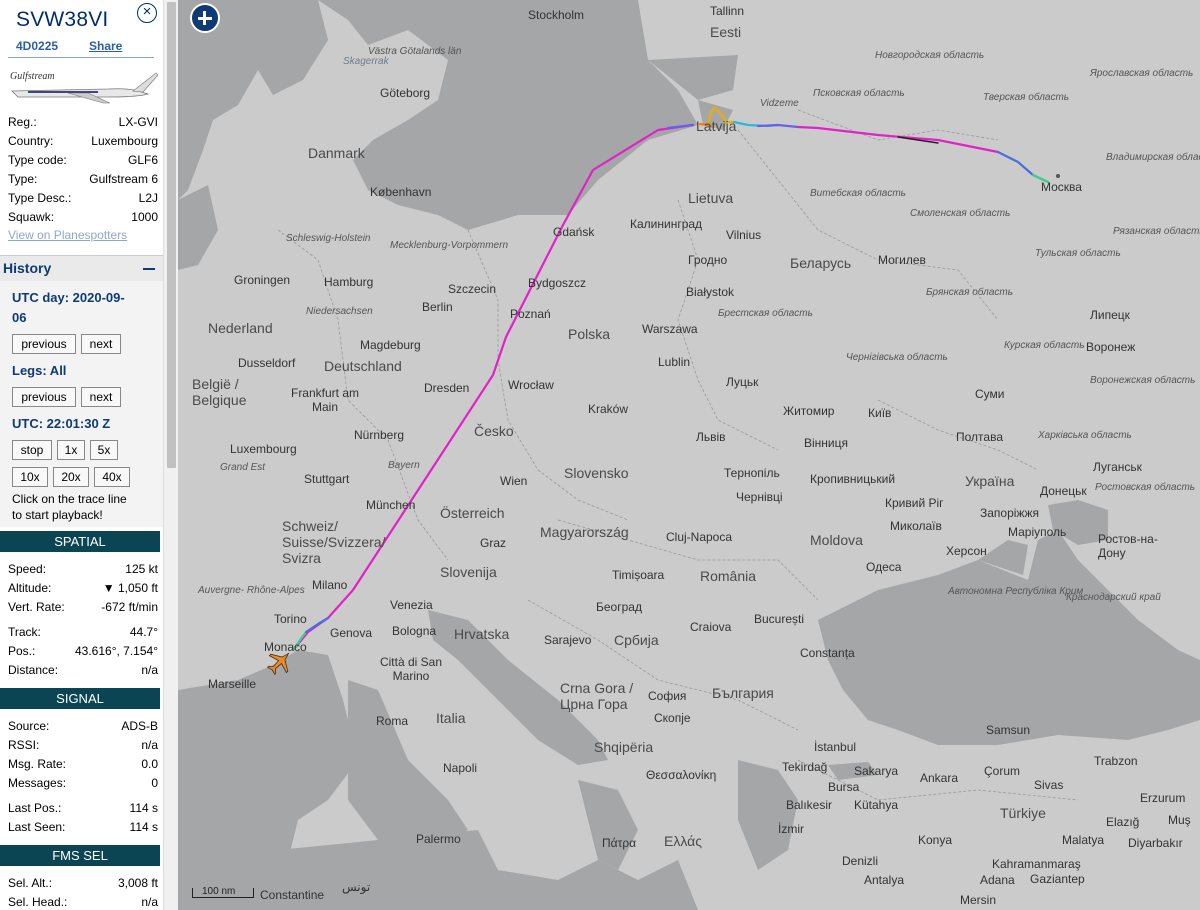 The height and width of the screenshot is (910, 1200). I want to click on spatial-value: ▼ 1,050 ft, so click(130, 588).